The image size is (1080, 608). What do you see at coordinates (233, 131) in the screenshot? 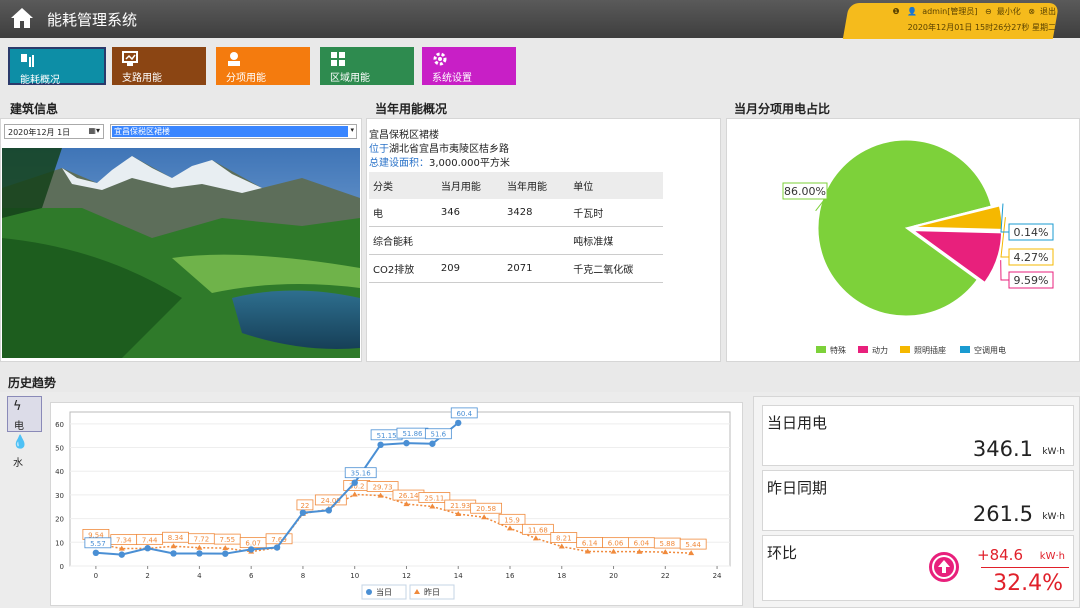
I see `building-select: 宜昌保税区裙楼 ▾` at bounding box center [233, 131].